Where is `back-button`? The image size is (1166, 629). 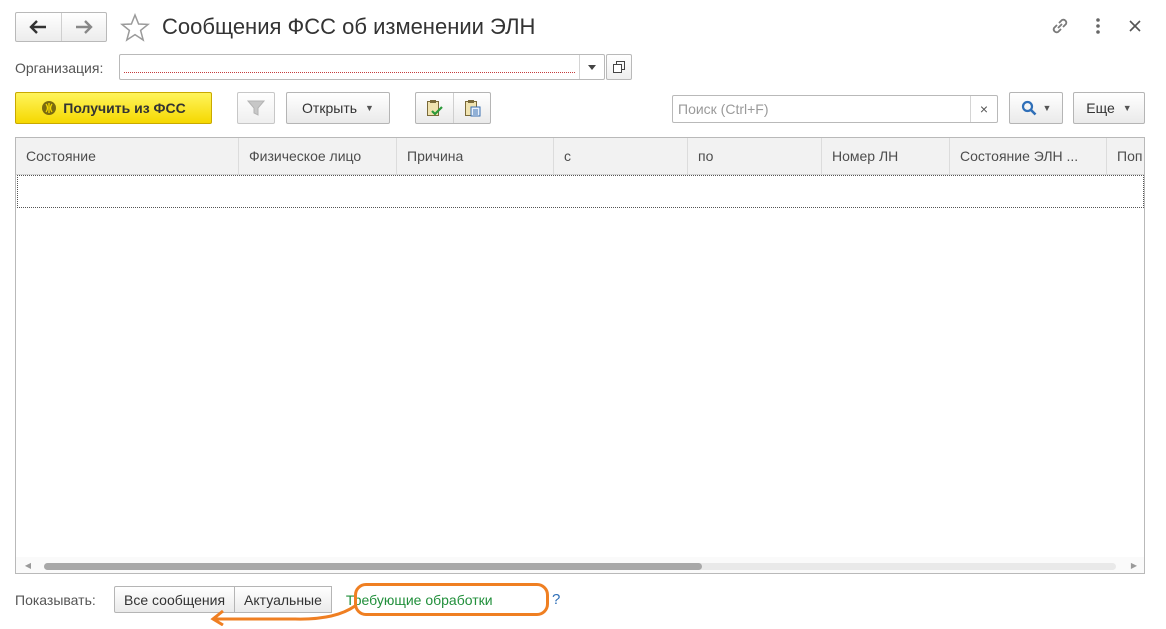 back-button is located at coordinates (38, 27).